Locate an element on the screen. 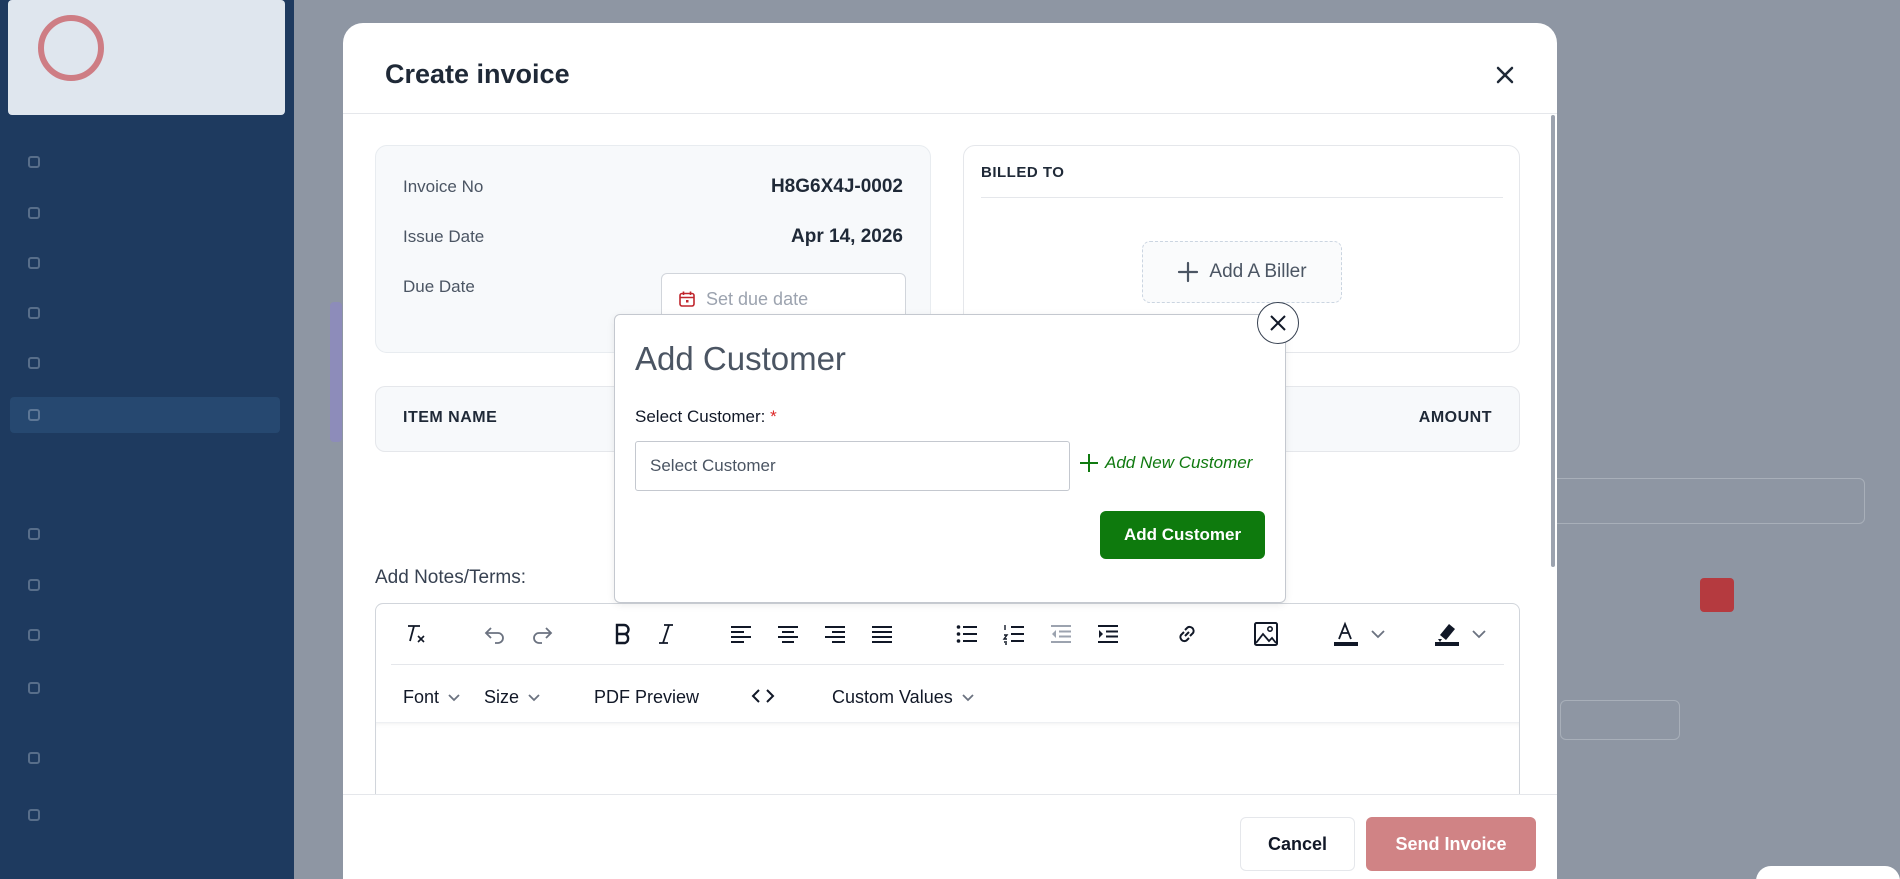 The width and height of the screenshot is (1900, 879). numbered-list-button is located at coordinates (1014, 634).